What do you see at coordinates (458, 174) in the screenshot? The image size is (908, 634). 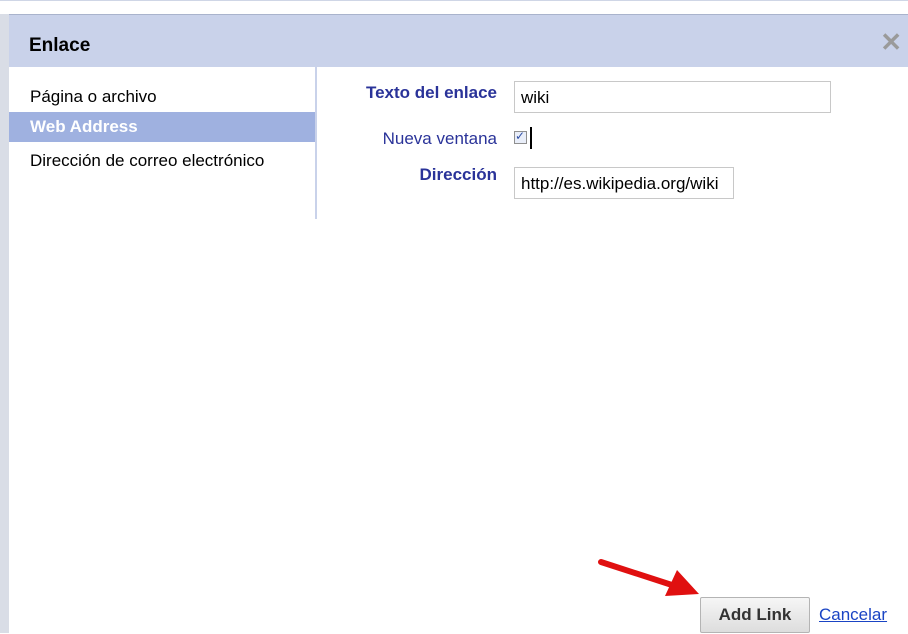 I see `address-label: Dirección` at bounding box center [458, 174].